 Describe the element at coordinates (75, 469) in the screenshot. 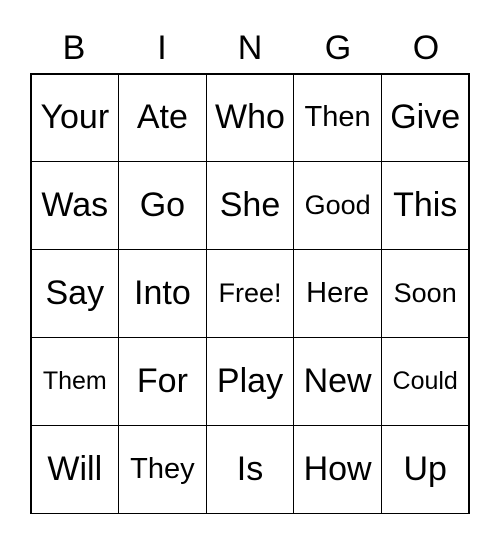

I see `bingo-cell: Will` at that location.